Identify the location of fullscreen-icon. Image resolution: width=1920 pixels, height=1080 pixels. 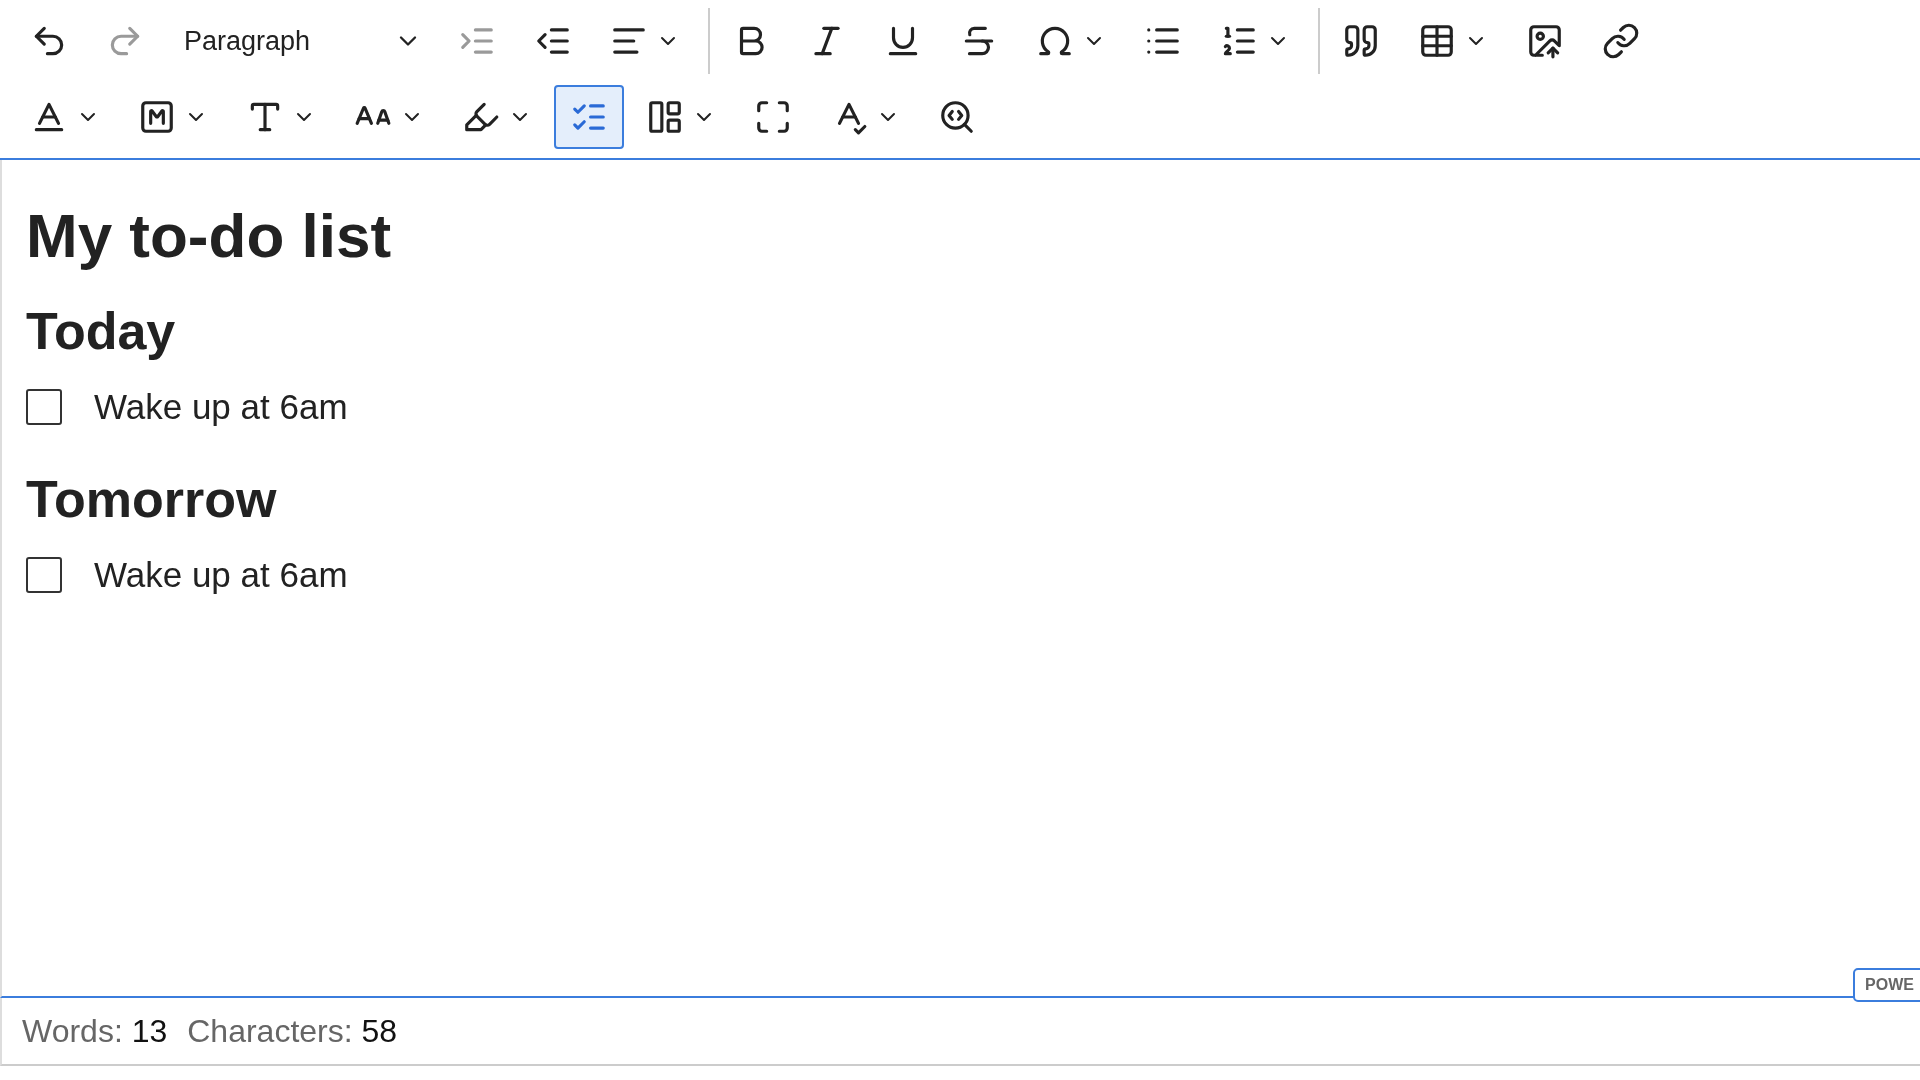
(773, 117).